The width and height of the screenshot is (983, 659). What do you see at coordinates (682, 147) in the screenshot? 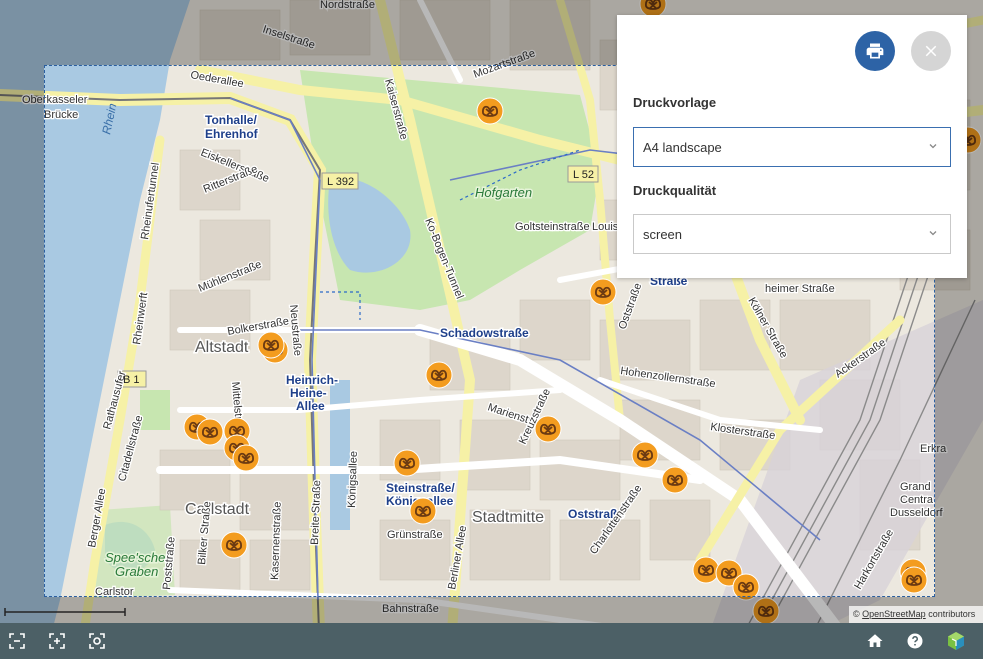
I see `template-value: A4 landscape` at bounding box center [682, 147].